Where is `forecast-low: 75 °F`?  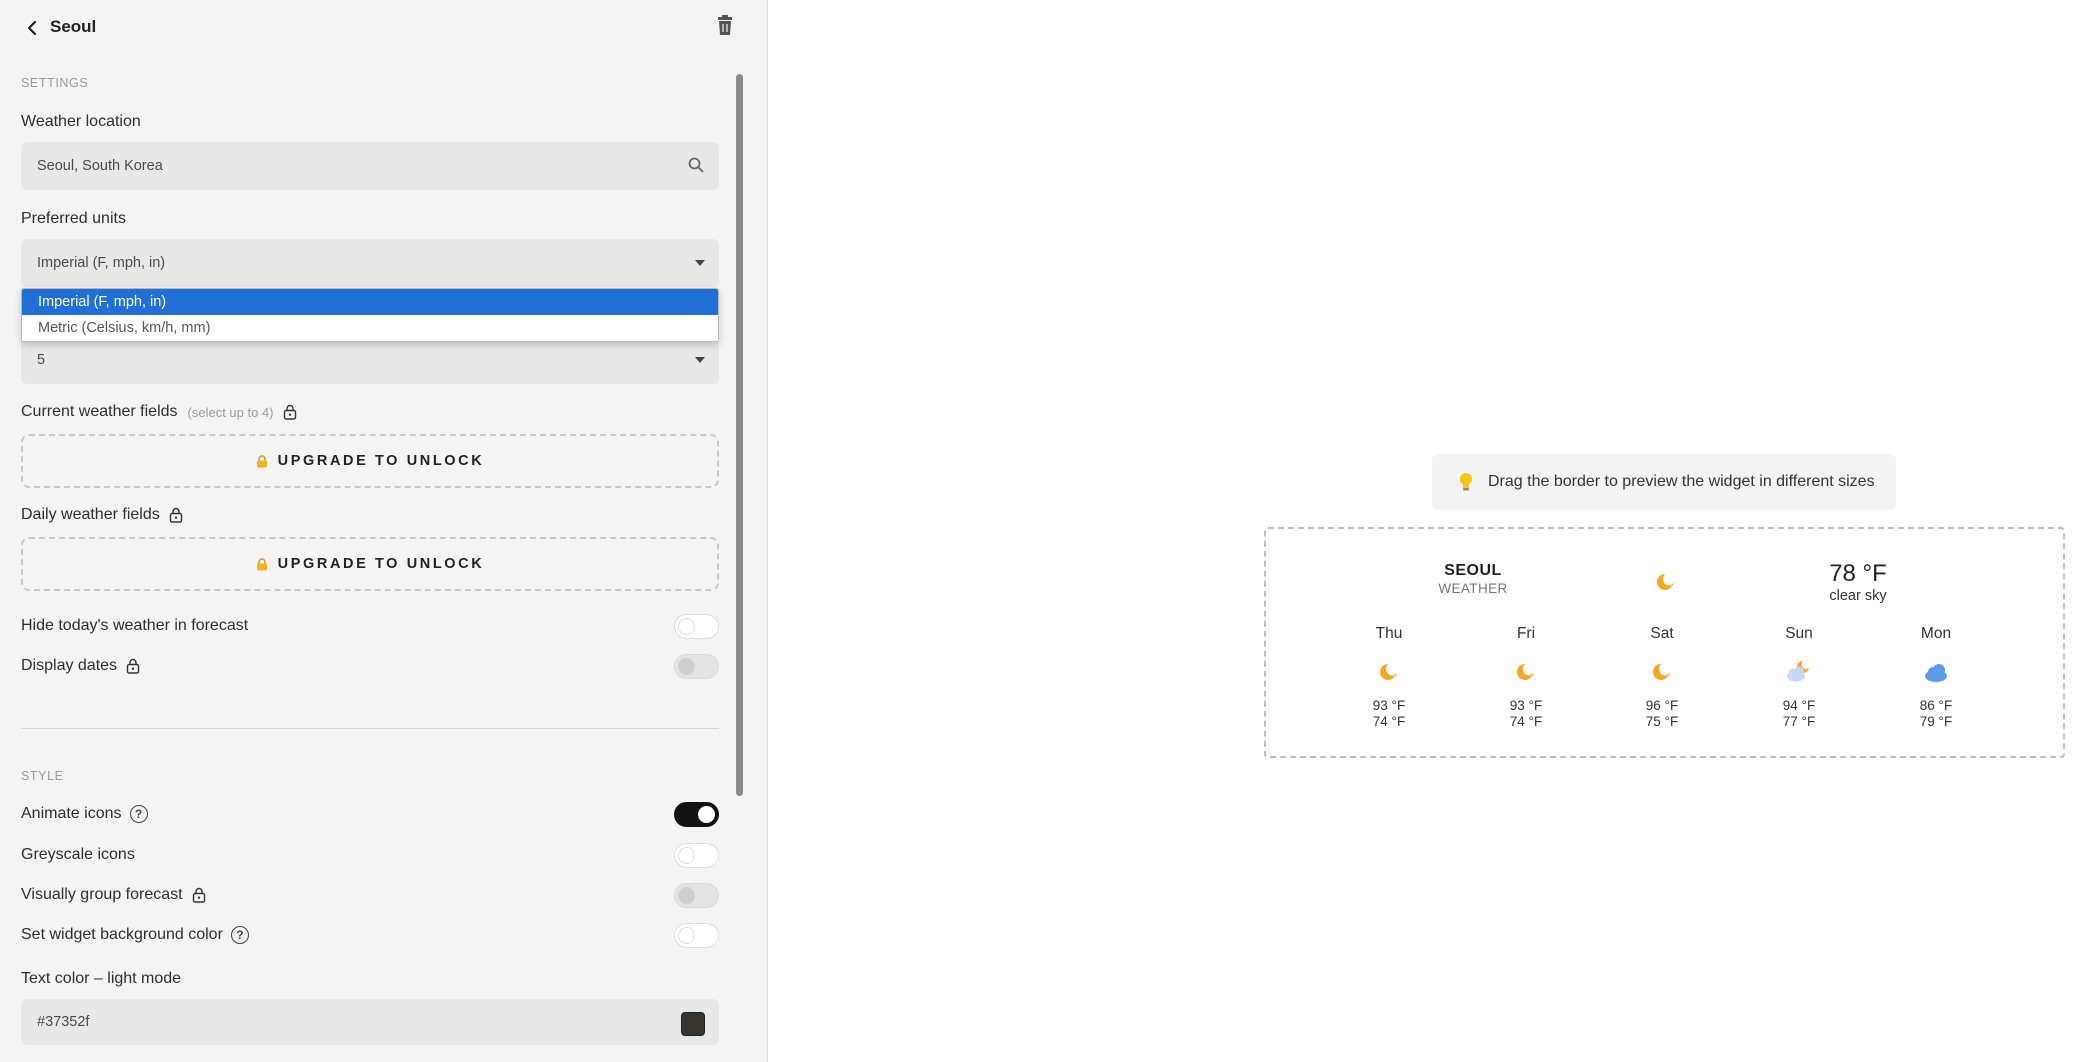 forecast-low: 75 °F is located at coordinates (1662, 721).